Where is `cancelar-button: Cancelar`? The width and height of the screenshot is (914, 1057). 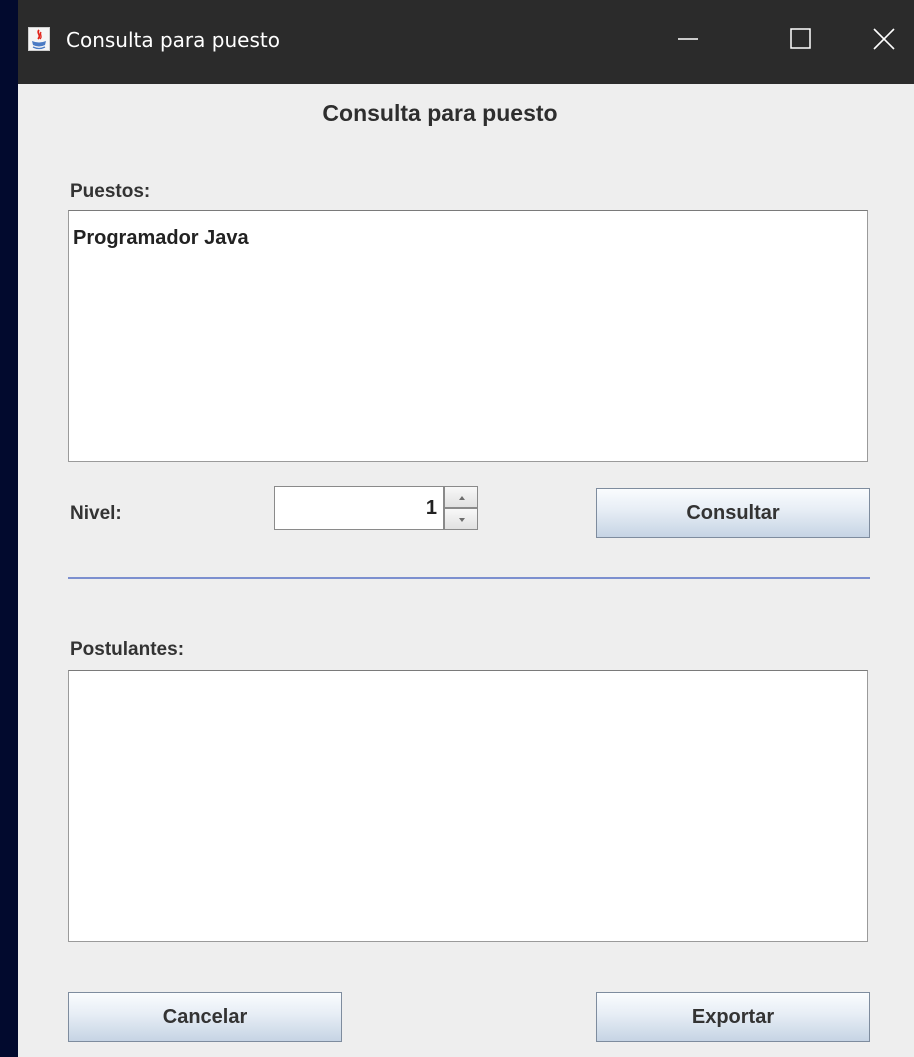
cancelar-button: Cancelar is located at coordinates (205, 1017).